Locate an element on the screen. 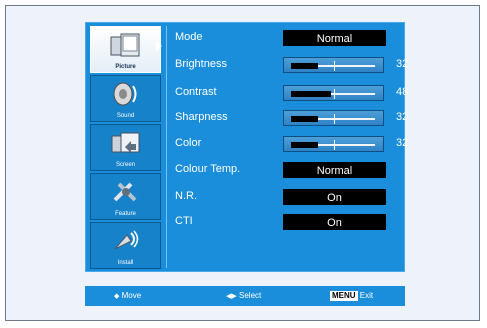 The width and height of the screenshot is (487, 328). mode-value: Normal is located at coordinates (334, 38).